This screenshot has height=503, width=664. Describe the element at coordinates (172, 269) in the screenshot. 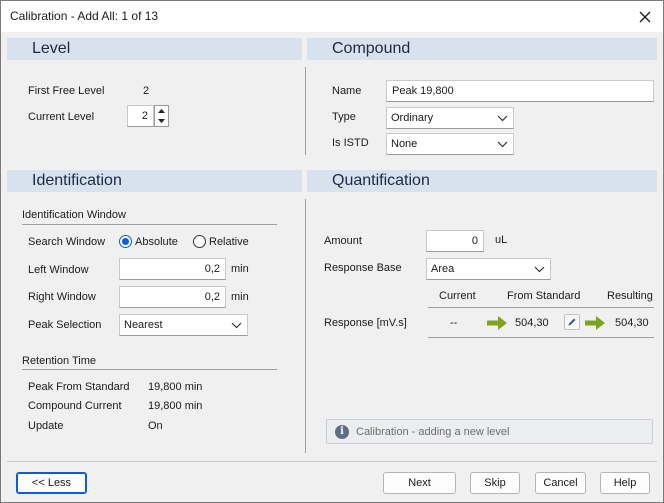

I see `left-window-input: 0,2` at that location.